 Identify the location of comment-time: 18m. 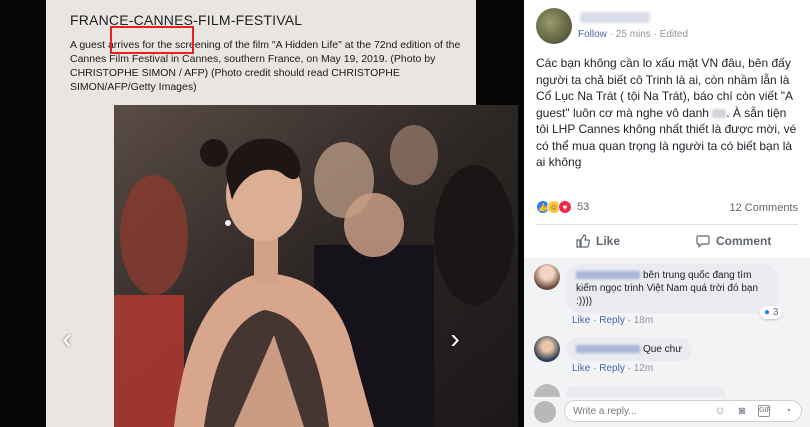
(643, 320).